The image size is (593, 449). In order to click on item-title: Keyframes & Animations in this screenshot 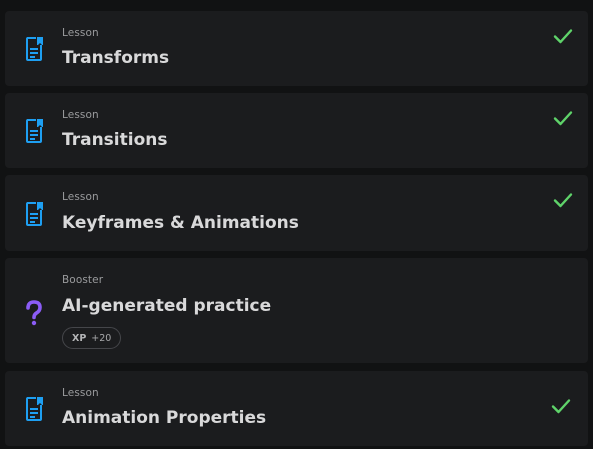, I will do `click(180, 223)`.